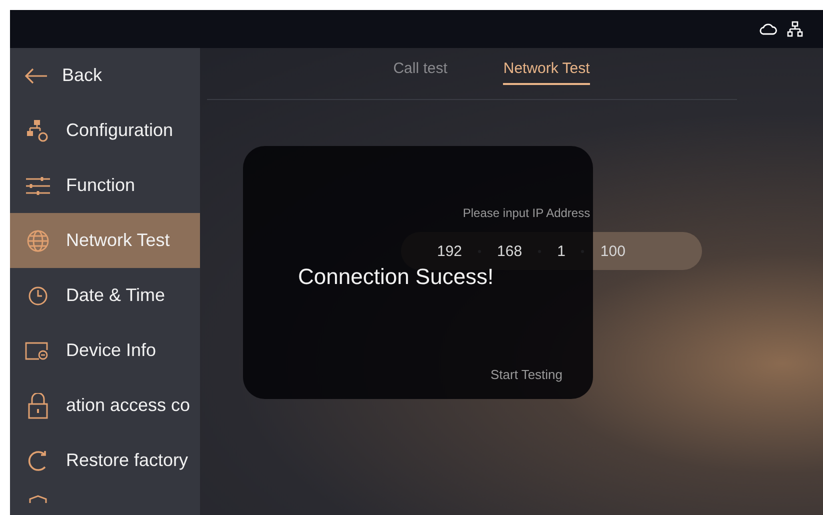  I want to click on tab: Call test, so click(420, 72).